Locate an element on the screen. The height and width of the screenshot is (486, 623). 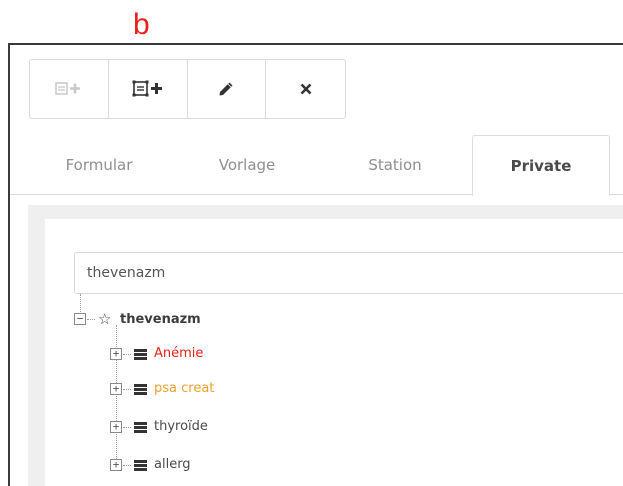
delete-button is located at coordinates (305, 89).